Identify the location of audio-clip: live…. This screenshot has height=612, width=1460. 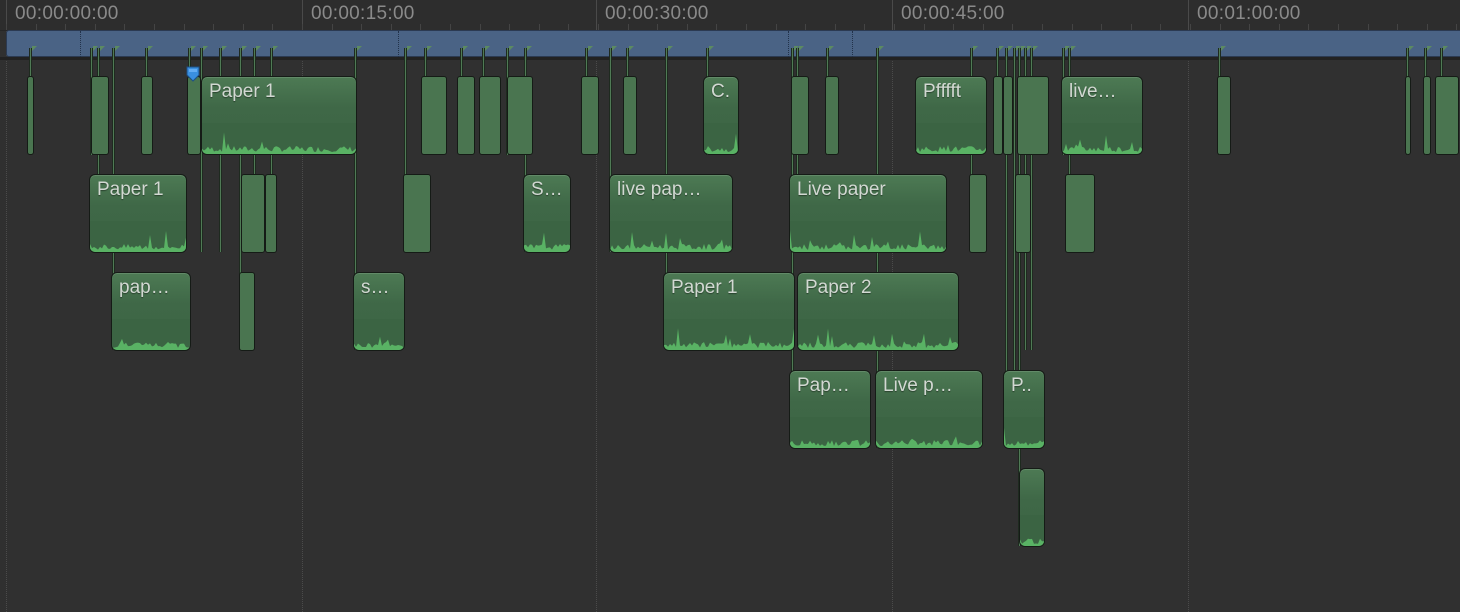
(1102, 115).